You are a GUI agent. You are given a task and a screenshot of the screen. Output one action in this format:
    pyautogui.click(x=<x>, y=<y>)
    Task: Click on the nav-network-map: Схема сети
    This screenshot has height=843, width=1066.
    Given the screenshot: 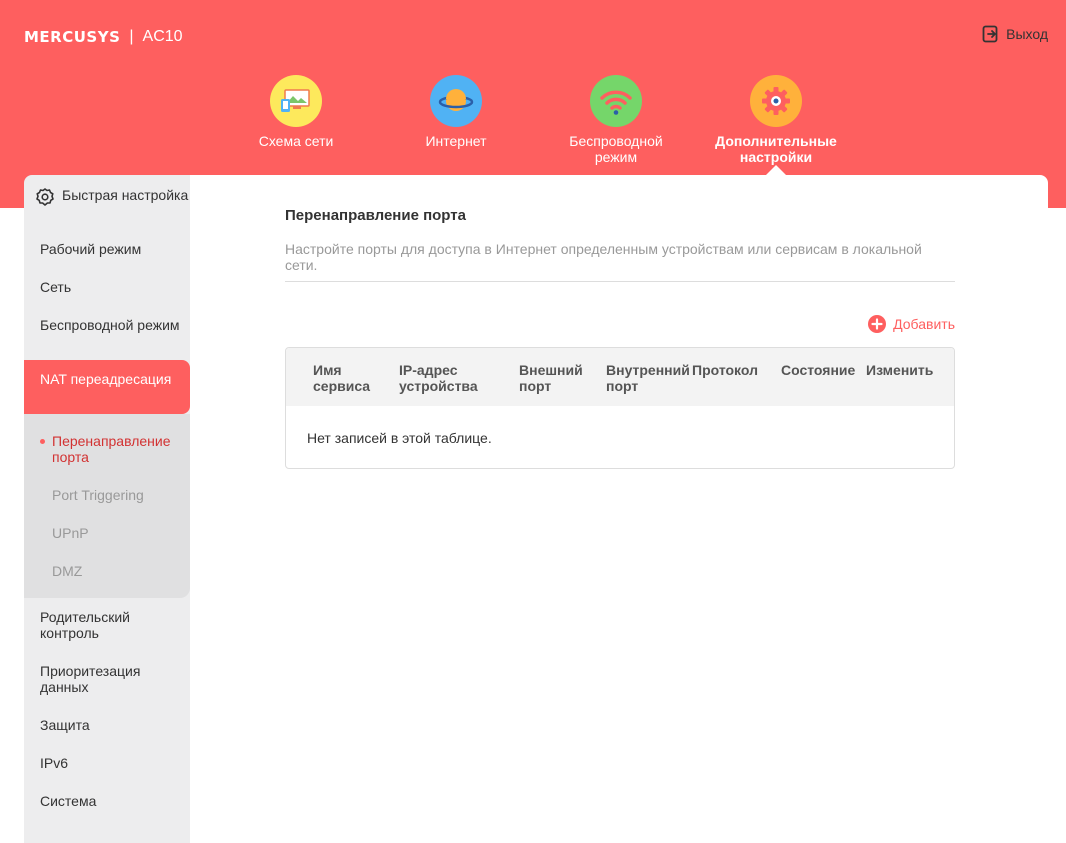 What is the action you would take?
    pyautogui.click(x=296, y=112)
    